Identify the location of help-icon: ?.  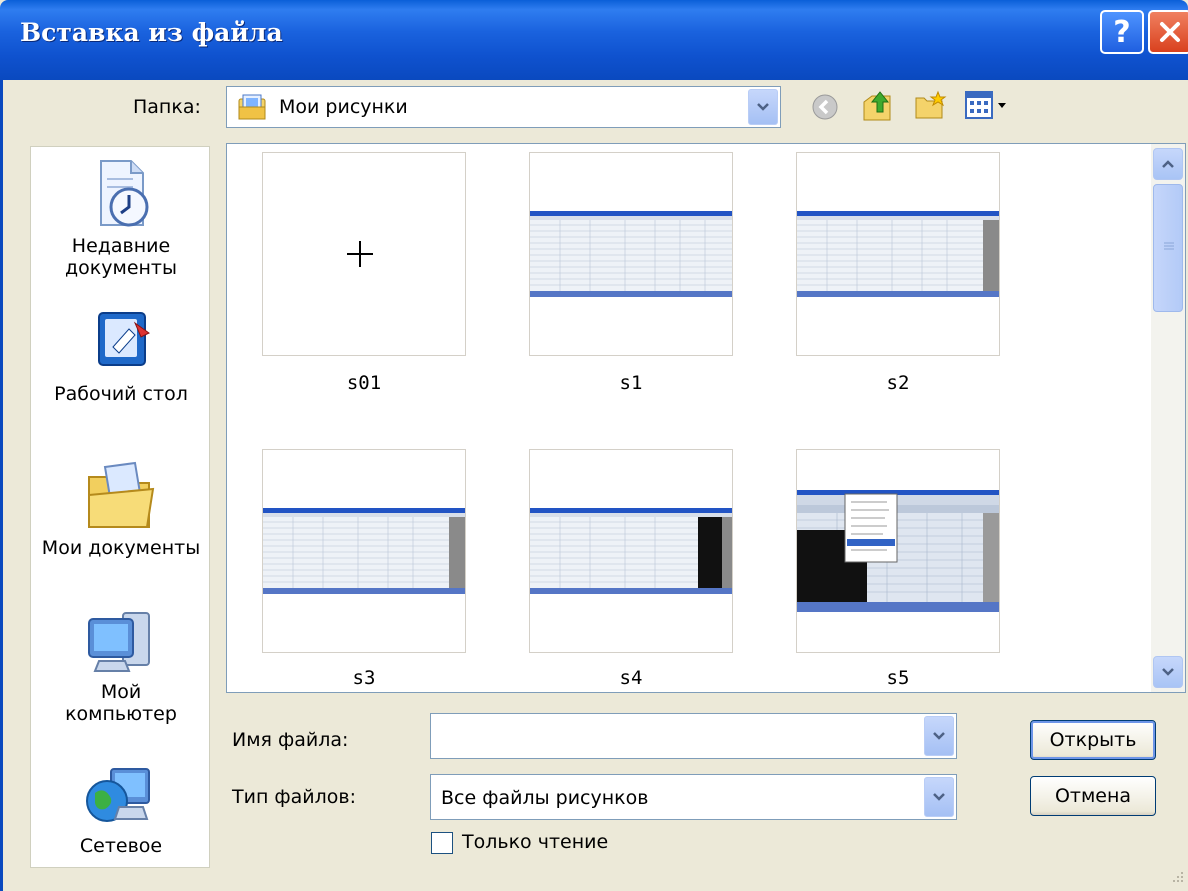
(1122, 32).